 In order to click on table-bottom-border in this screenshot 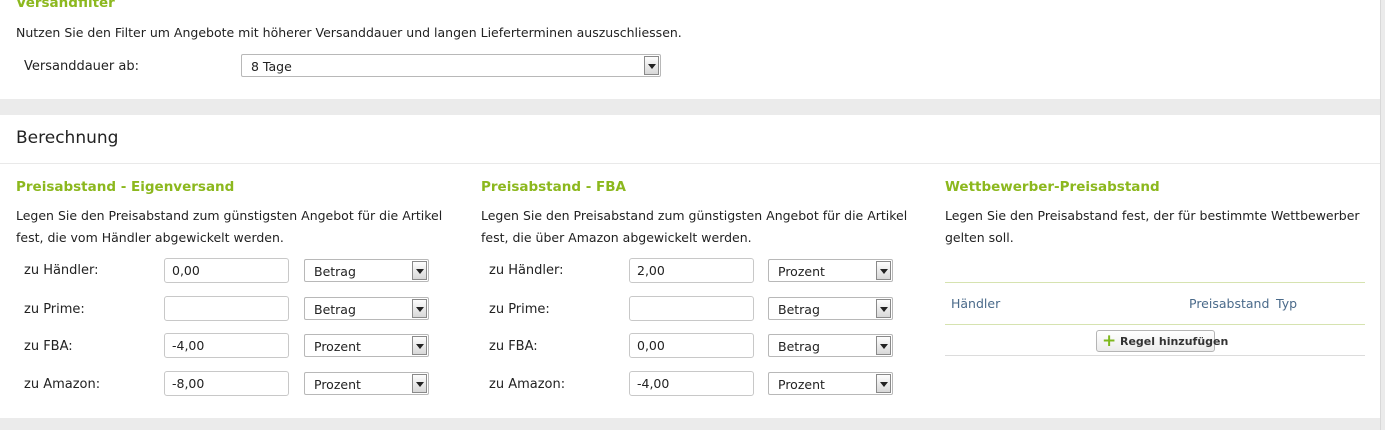, I will do `click(1155, 355)`.